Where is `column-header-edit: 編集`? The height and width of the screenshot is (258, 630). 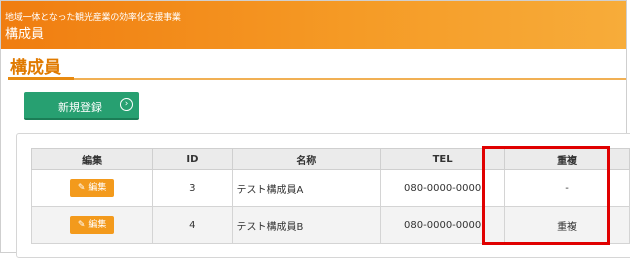
column-header-edit: 編集 is located at coordinates (92, 159).